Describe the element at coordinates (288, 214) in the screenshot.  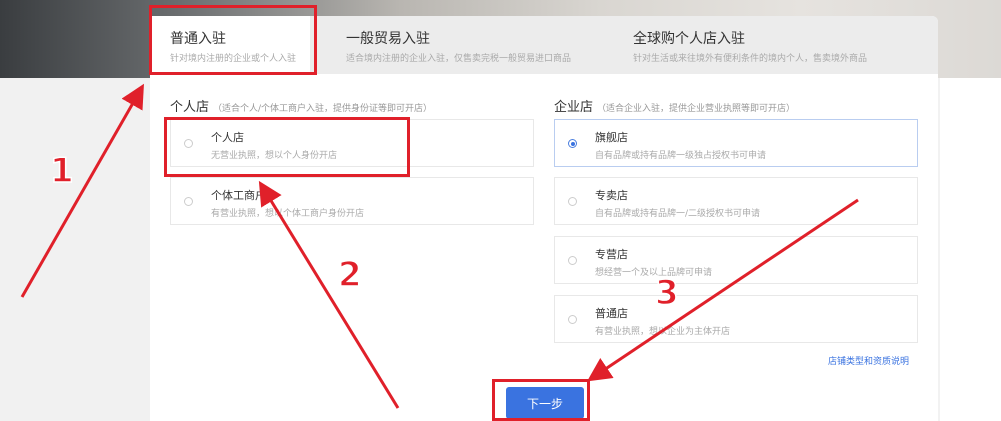
I see `option-desc: 有营业执照，想以个体工商户身份开店` at that location.